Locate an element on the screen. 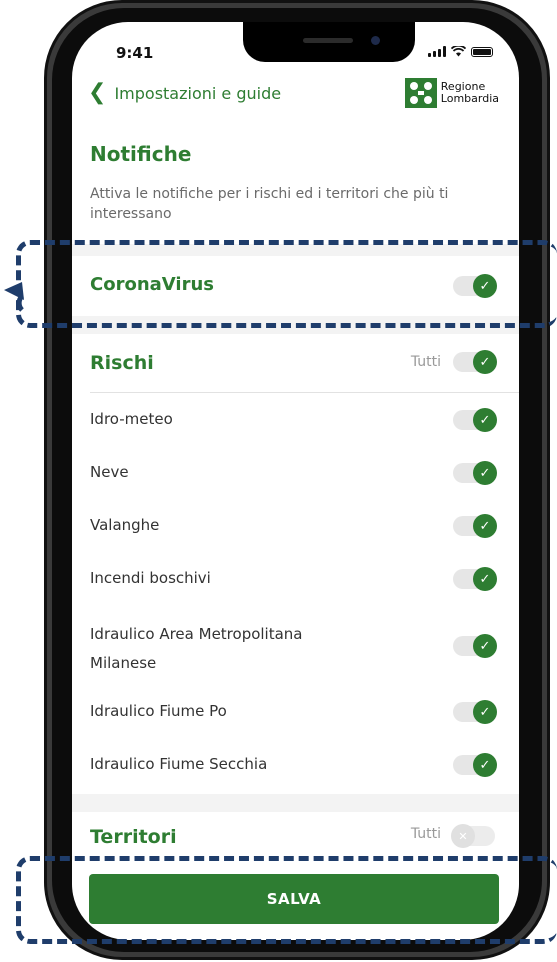 The height and width of the screenshot is (962, 557). back-button: ❮ Impostazioni e guide is located at coordinates (184, 93).